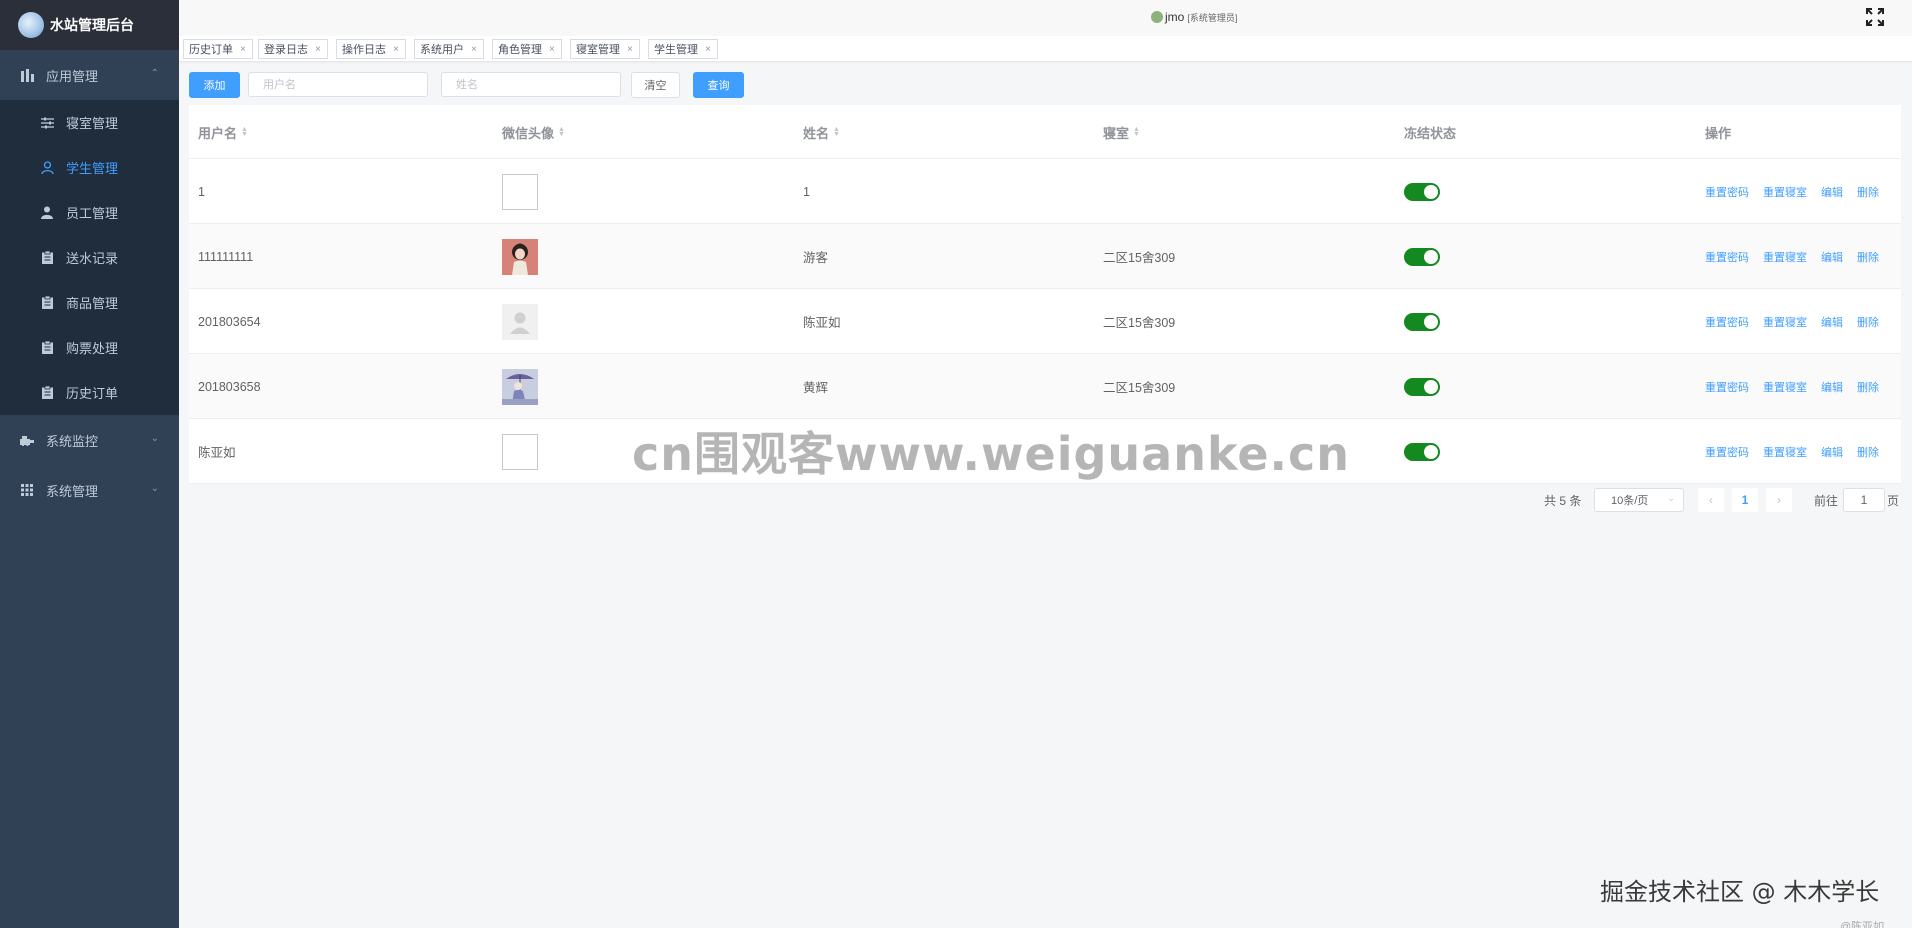 The width and height of the screenshot is (1912, 928). I want to click on username-search-input, so click(338, 84).